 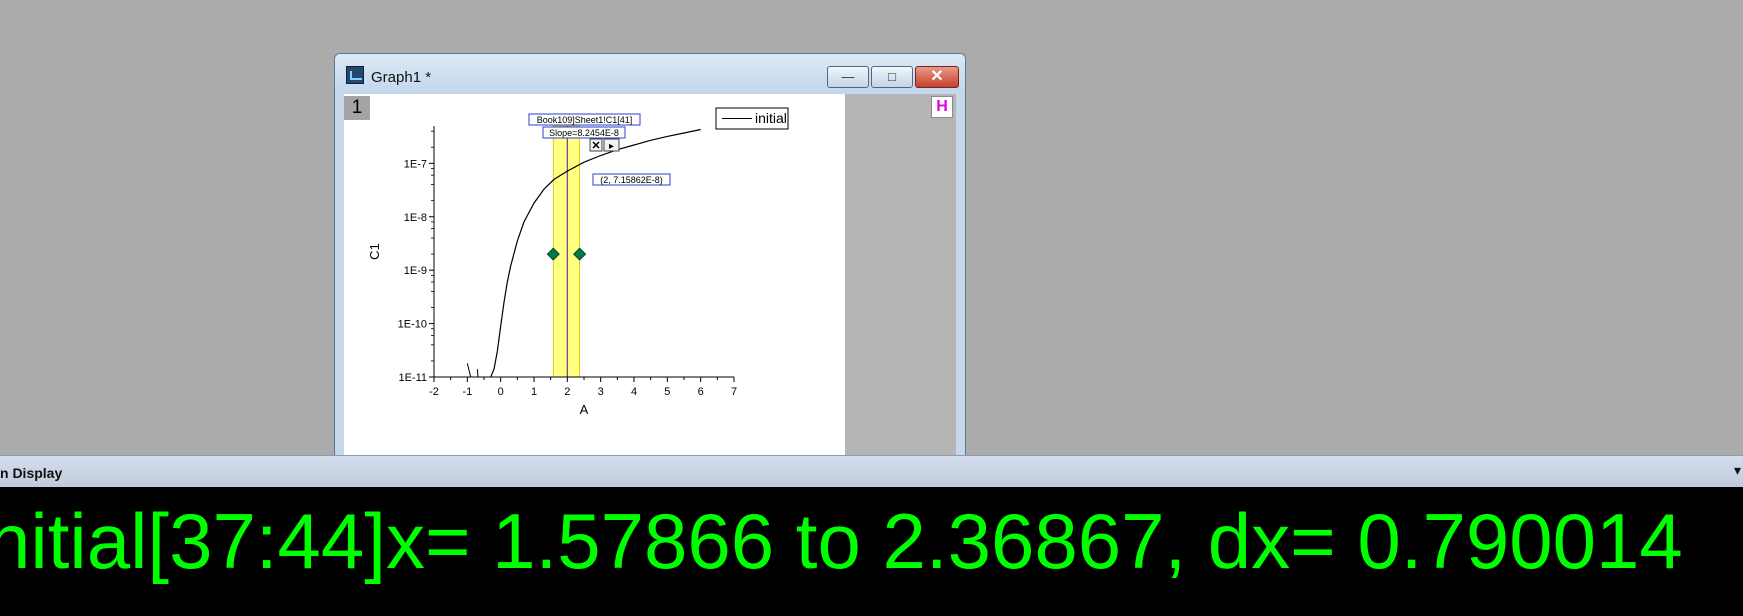 I want to click on series-line-initial, so click(x=595, y=253).